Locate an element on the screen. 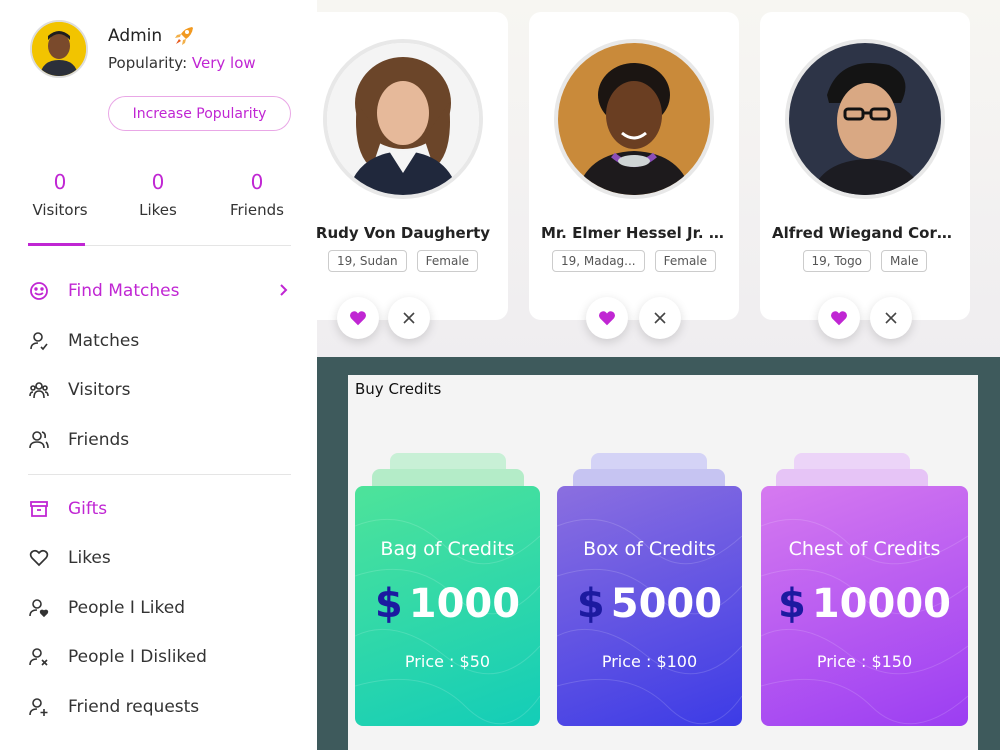 This screenshot has width=1000, height=750. menu-item-friends: Friends is located at coordinates (159, 440).